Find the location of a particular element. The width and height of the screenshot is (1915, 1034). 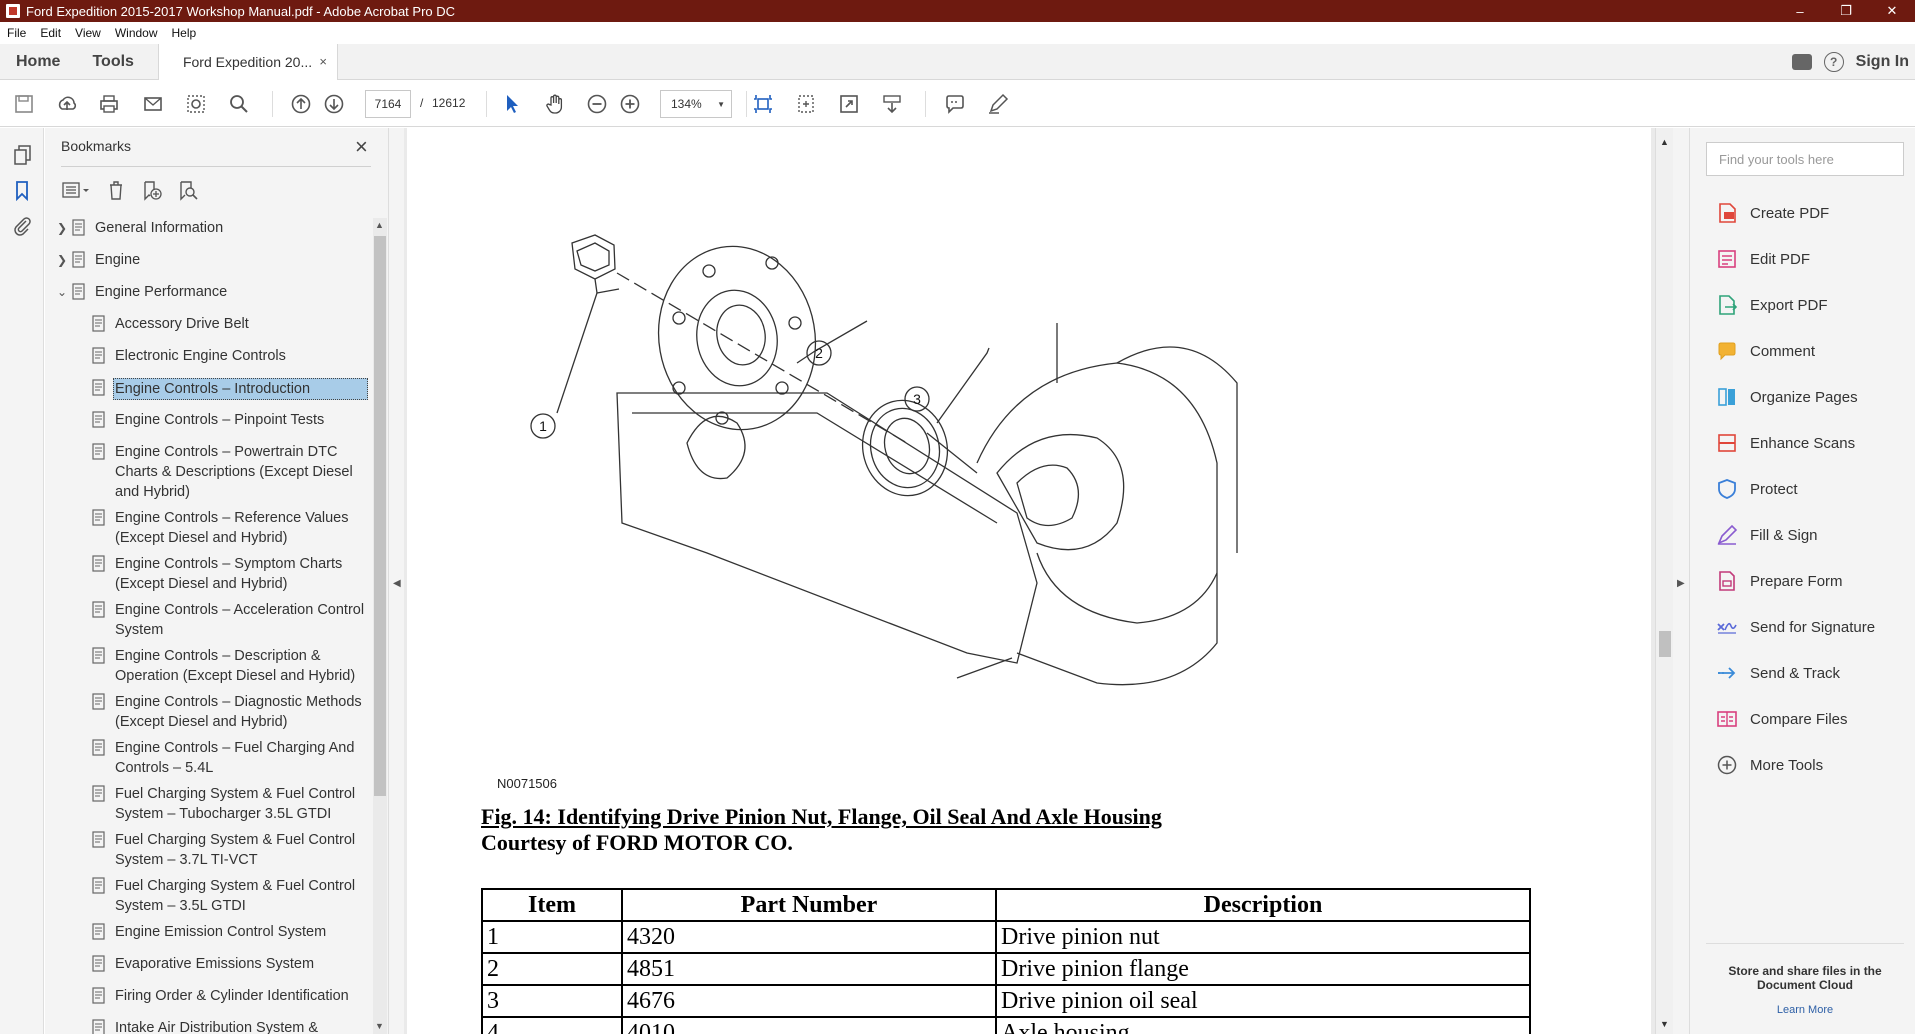

draw-pen-icon is located at coordinates (998, 104).